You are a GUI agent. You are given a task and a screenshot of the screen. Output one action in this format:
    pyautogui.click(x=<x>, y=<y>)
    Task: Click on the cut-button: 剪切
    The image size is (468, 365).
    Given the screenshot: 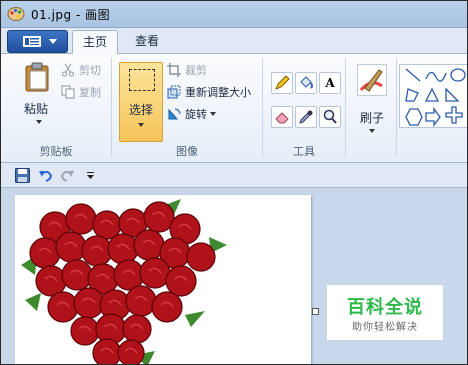 What is the action you would take?
    pyautogui.click(x=81, y=71)
    